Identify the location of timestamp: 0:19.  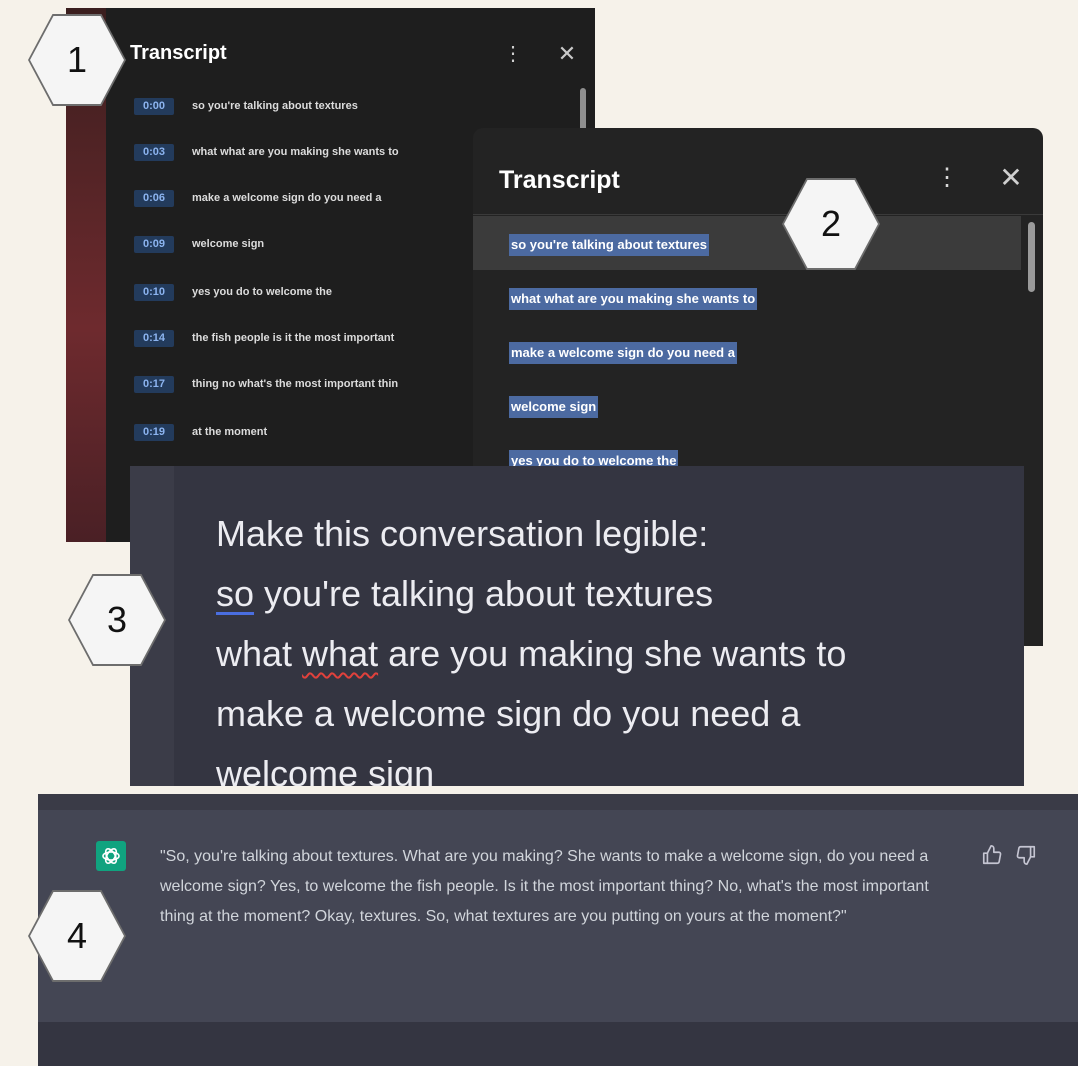
(154, 432).